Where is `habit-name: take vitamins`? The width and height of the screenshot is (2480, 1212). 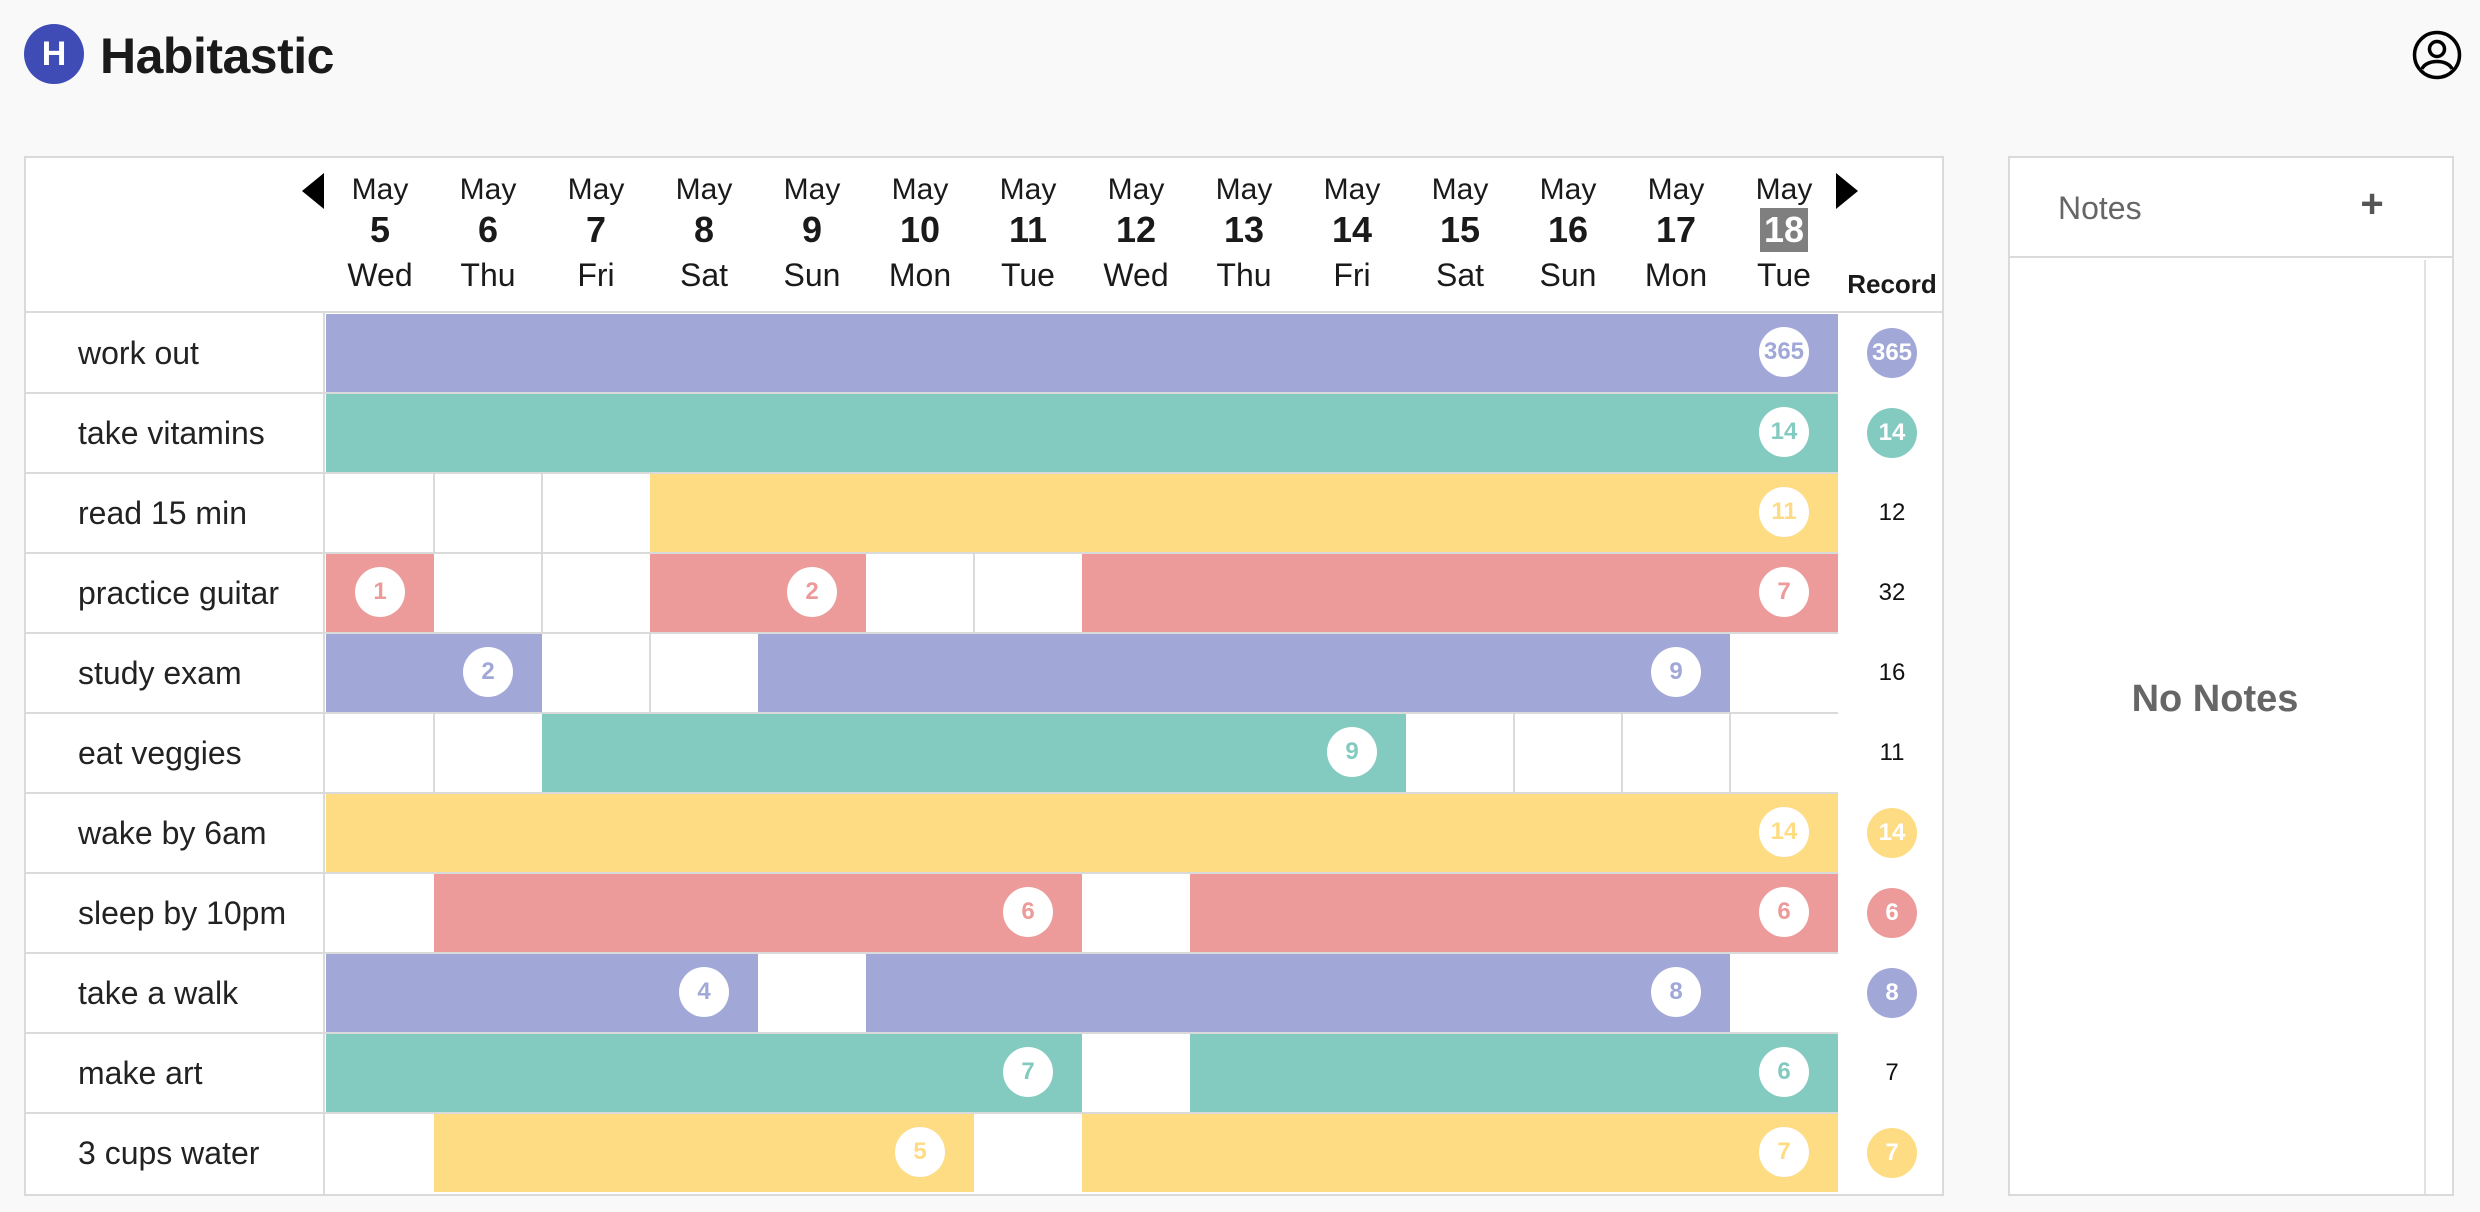
habit-name: take vitamins is located at coordinates (171, 433).